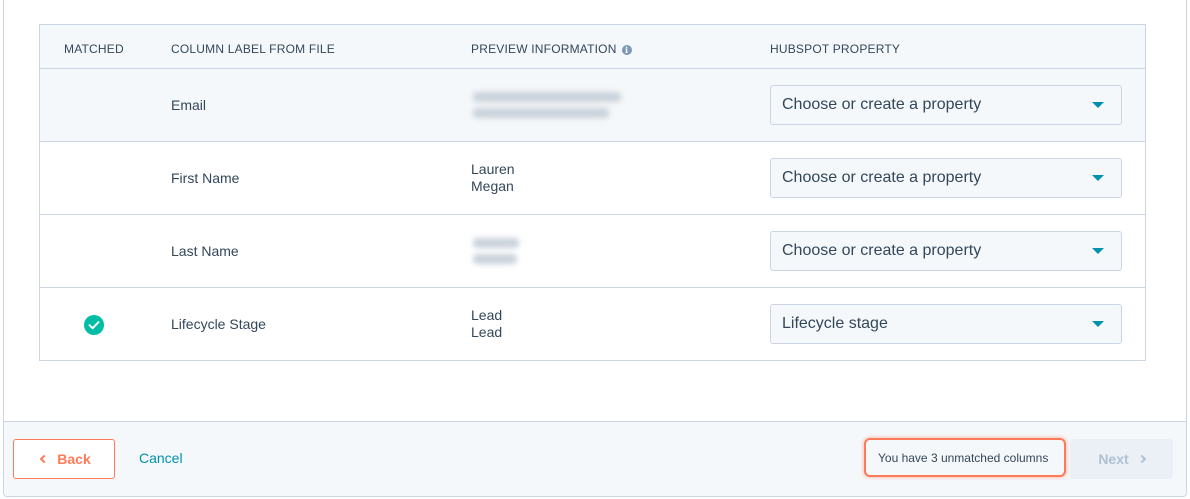 Image resolution: width=1190 pixels, height=499 pixels. What do you see at coordinates (253, 49) in the screenshot?
I see `header-column-label: COLUMN LABEL FROM FILE` at bounding box center [253, 49].